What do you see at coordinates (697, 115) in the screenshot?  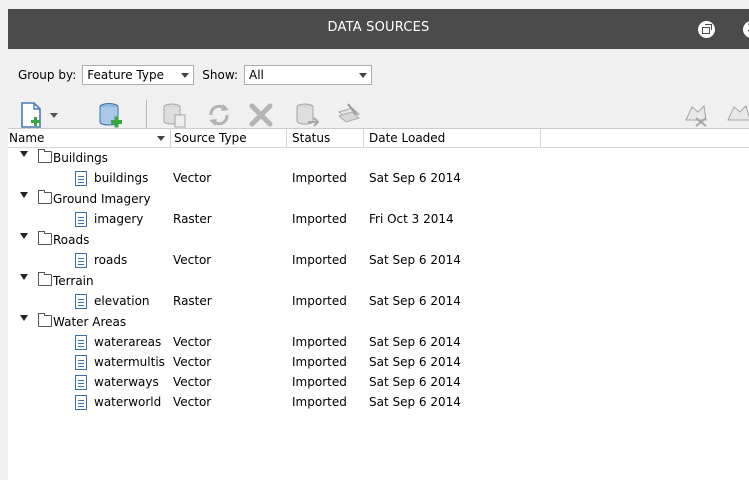 I see `clear-features-icon` at bounding box center [697, 115].